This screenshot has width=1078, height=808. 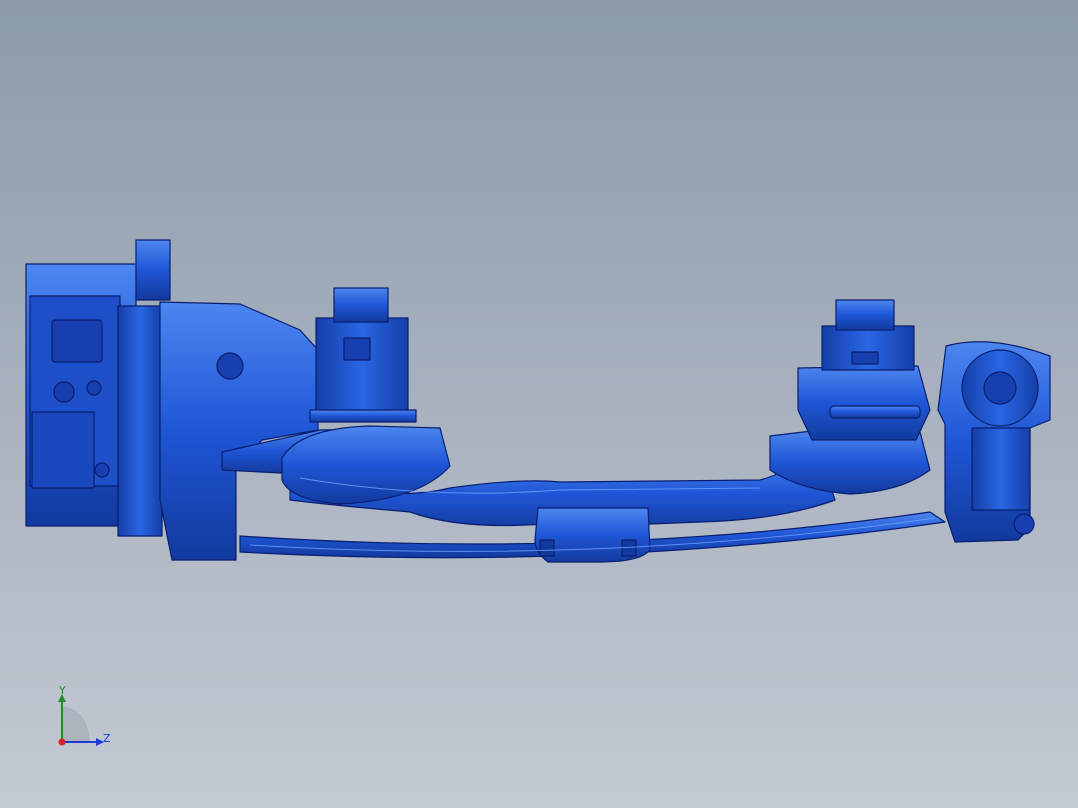 I want to click on left-steer-motor-cap, so click(x=361, y=305).